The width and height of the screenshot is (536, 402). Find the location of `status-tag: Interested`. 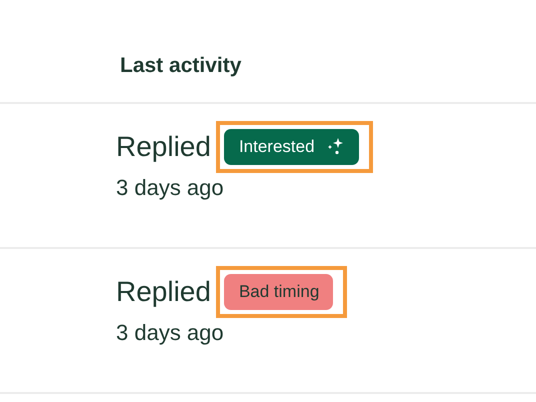

status-tag: Interested is located at coordinates (291, 147).